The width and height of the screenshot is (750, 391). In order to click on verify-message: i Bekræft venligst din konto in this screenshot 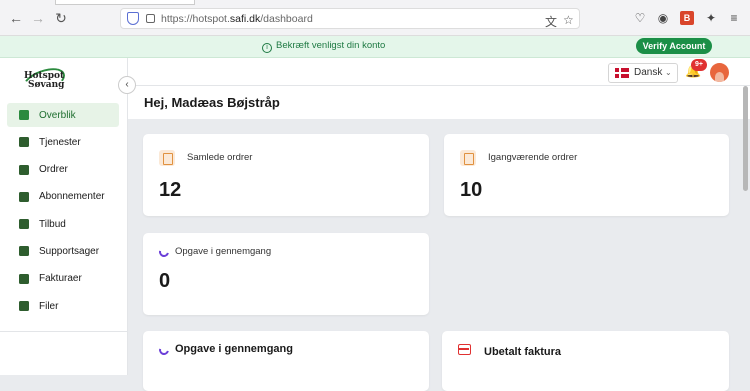, I will do `click(323, 46)`.